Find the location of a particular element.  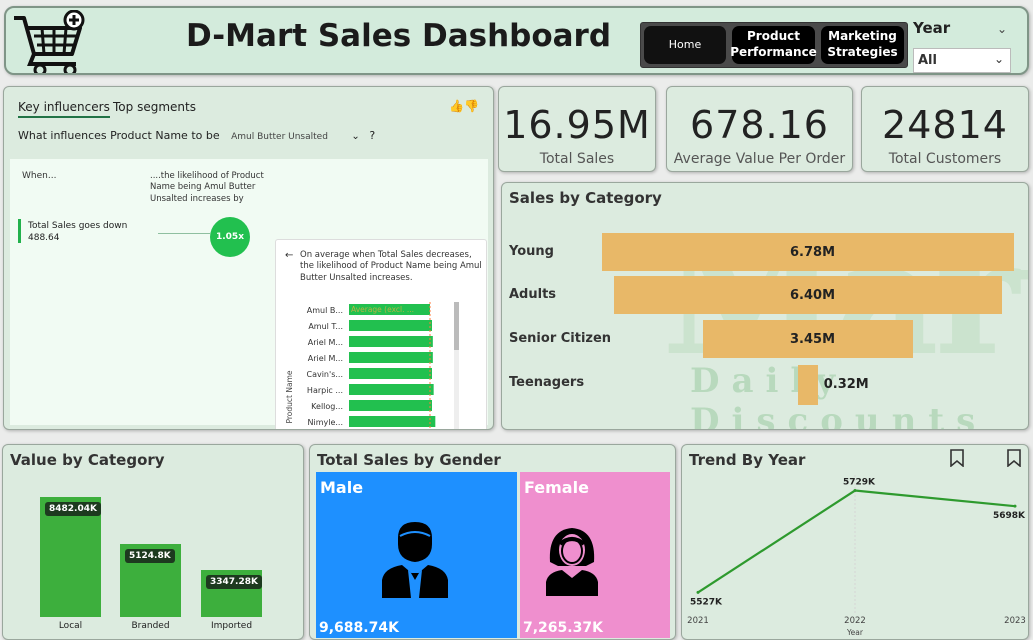

kpi-average-value-per-order: 678.16 Average Value Per Order is located at coordinates (759, 129).